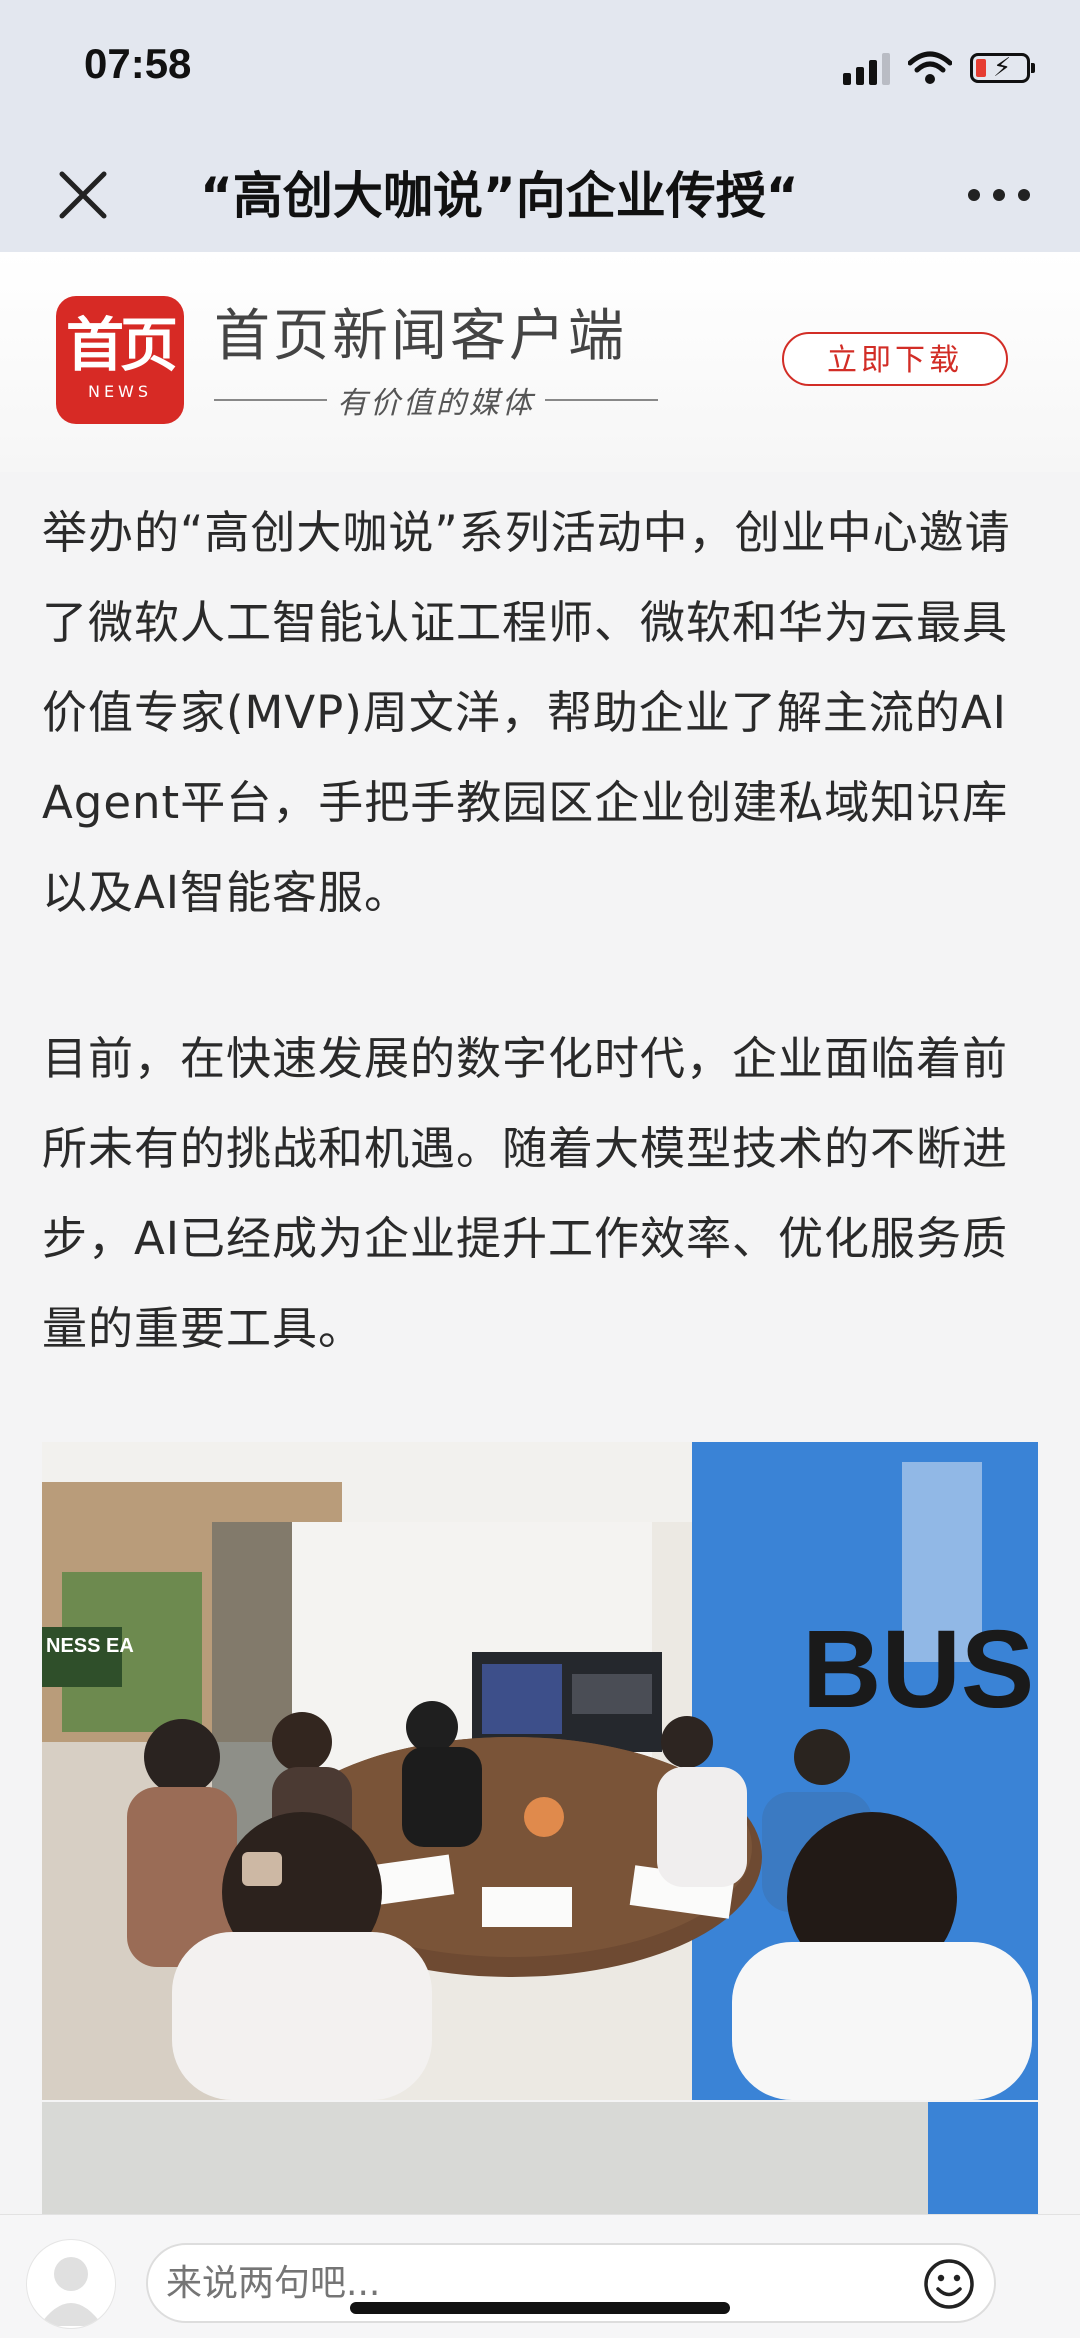 This screenshot has height=2338, width=1080. What do you see at coordinates (920, 1669) in the screenshot?
I see `wall-lettering: BUSI` at bounding box center [920, 1669].